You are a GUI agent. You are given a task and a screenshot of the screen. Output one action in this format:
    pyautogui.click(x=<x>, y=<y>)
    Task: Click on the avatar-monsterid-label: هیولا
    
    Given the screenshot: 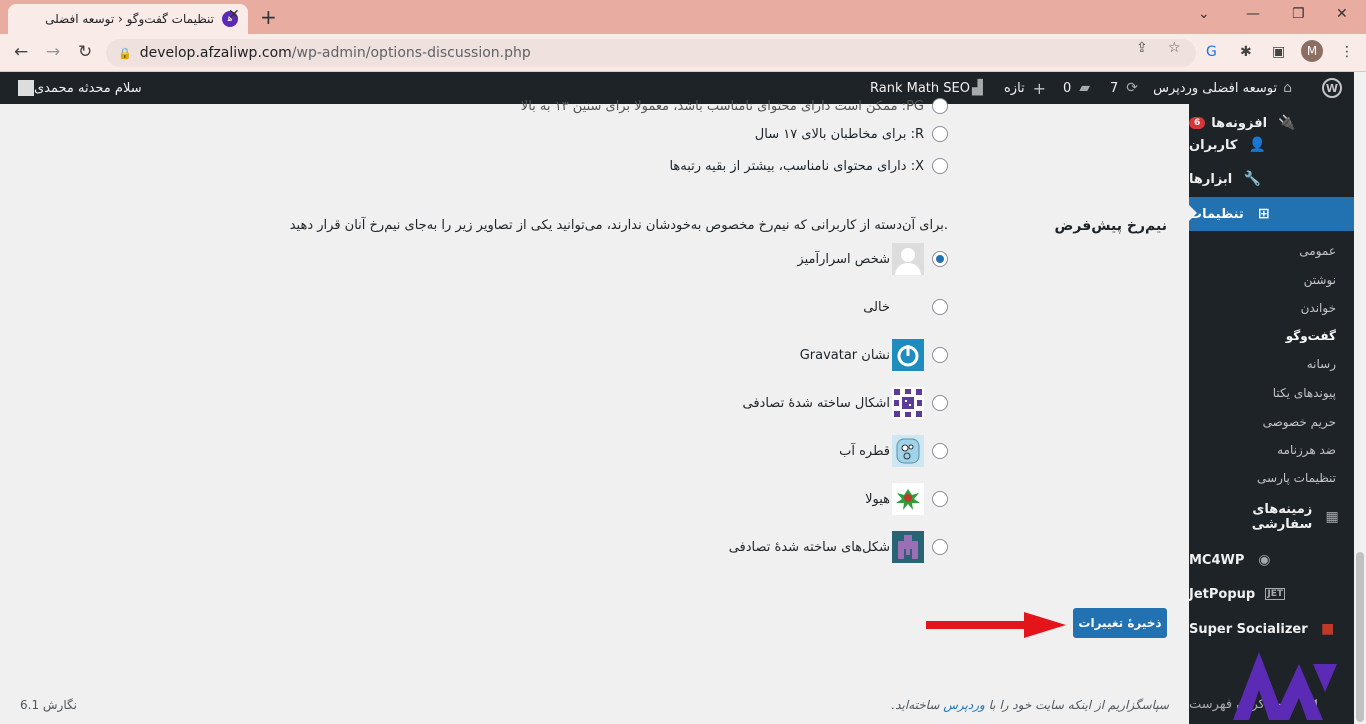 What is the action you would take?
    pyautogui.click(x=877, y=499)
    